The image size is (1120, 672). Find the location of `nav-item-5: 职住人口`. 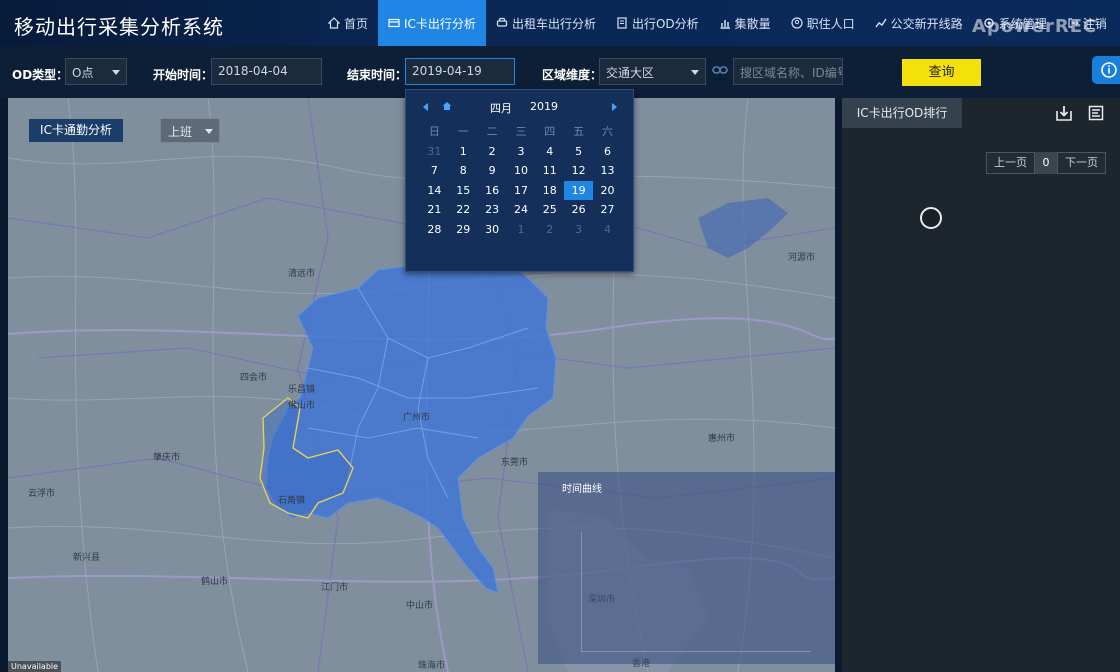

nav-item-5: 职住人口 is located at coordinates (823, 23).